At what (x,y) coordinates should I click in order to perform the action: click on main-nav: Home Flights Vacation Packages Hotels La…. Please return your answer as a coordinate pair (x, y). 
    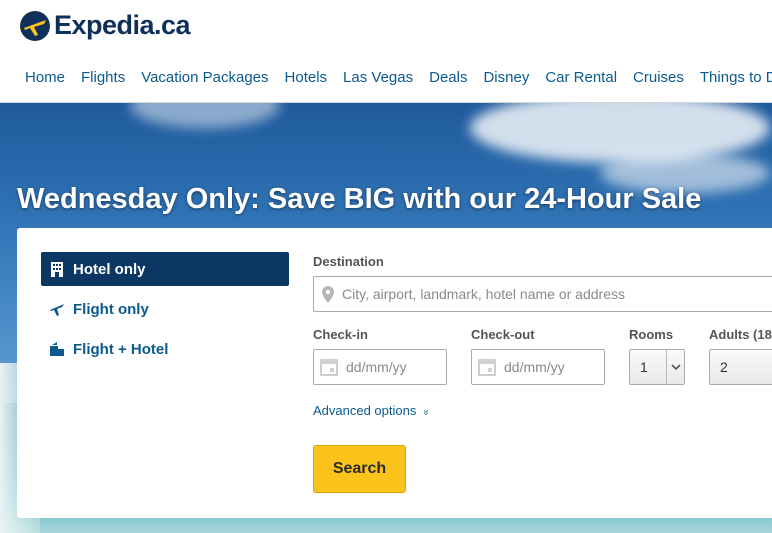
    Looking at the image, I should click on (398, 77).